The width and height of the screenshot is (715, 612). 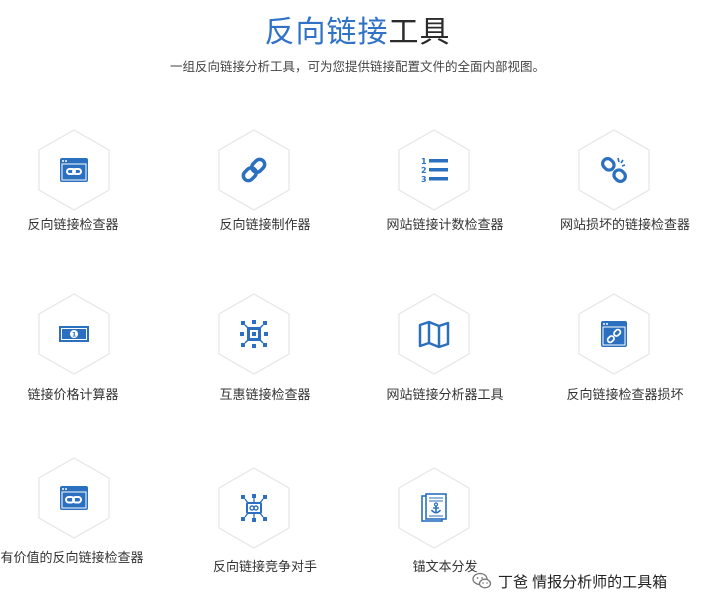 I want to click on competitor-network-icon, so click(x=254, y=508).